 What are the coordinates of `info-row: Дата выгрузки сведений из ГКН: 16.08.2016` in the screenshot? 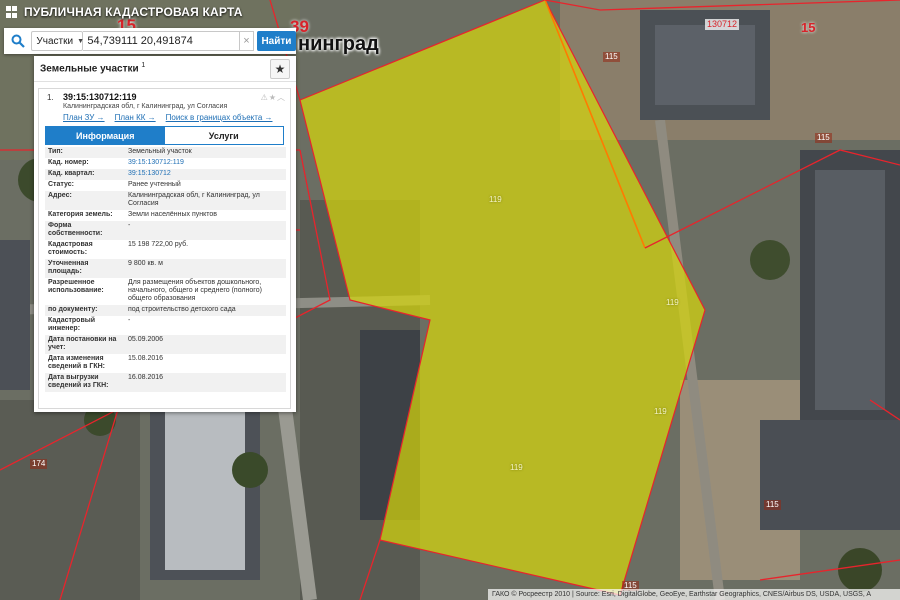 It's located at (165, 382).